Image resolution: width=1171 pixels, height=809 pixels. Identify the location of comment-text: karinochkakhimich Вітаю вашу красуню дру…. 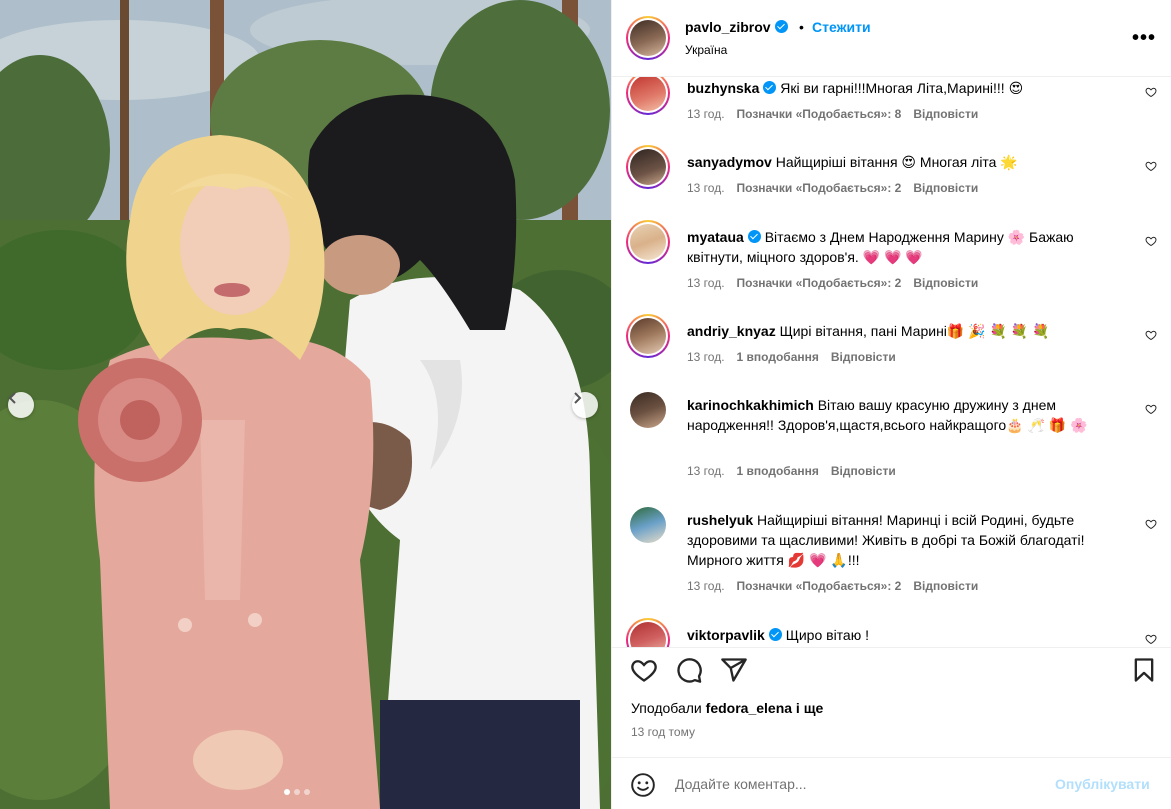
(887, 415).